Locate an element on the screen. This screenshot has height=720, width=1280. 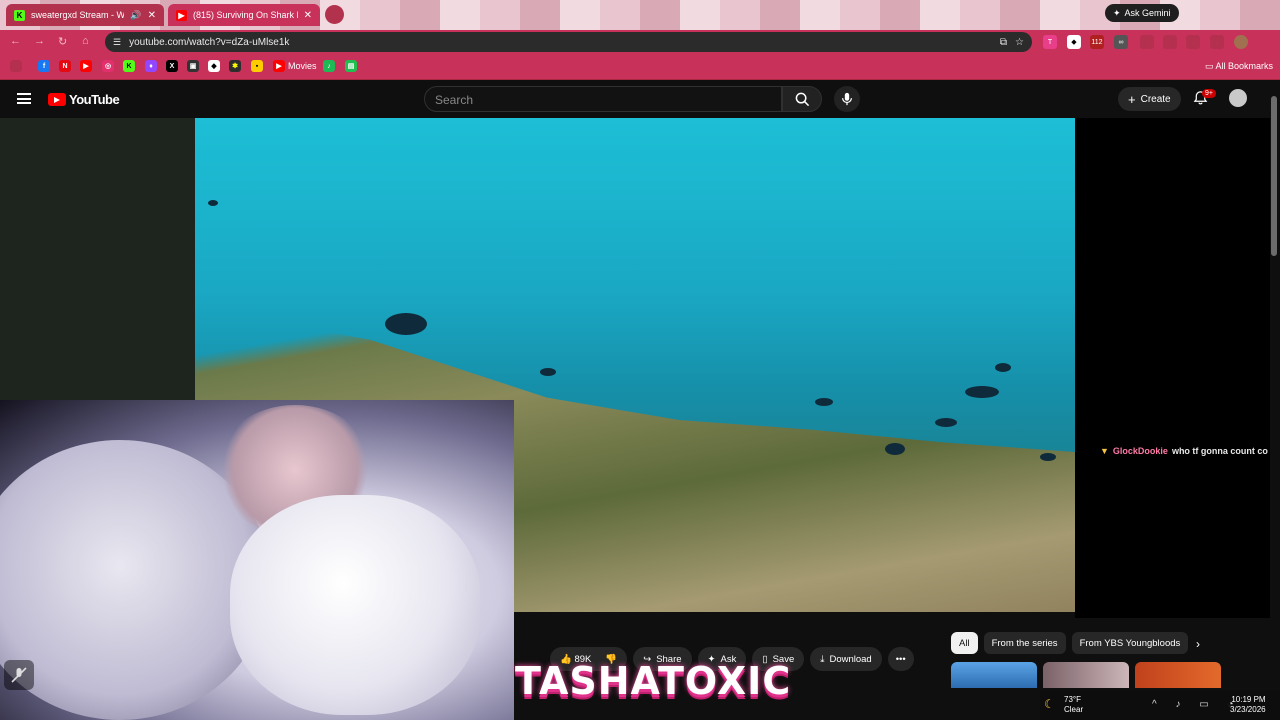
instagram-icon: ◎ is located at coordinates (108, 66).